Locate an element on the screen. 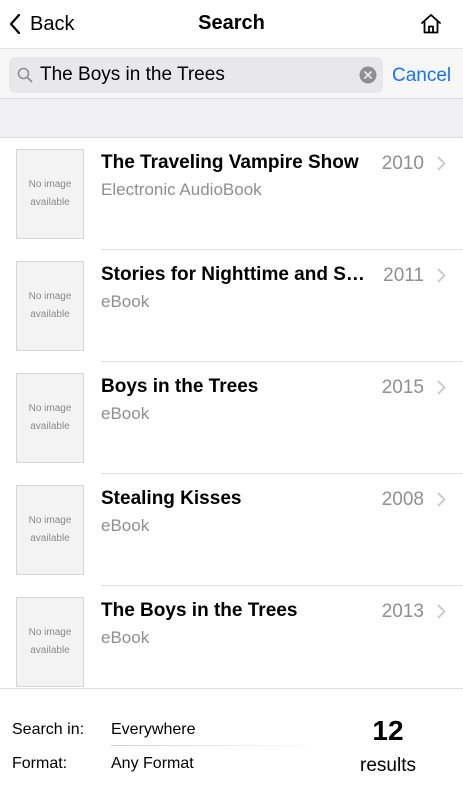  filter-band is located at coordinates (231, 118).